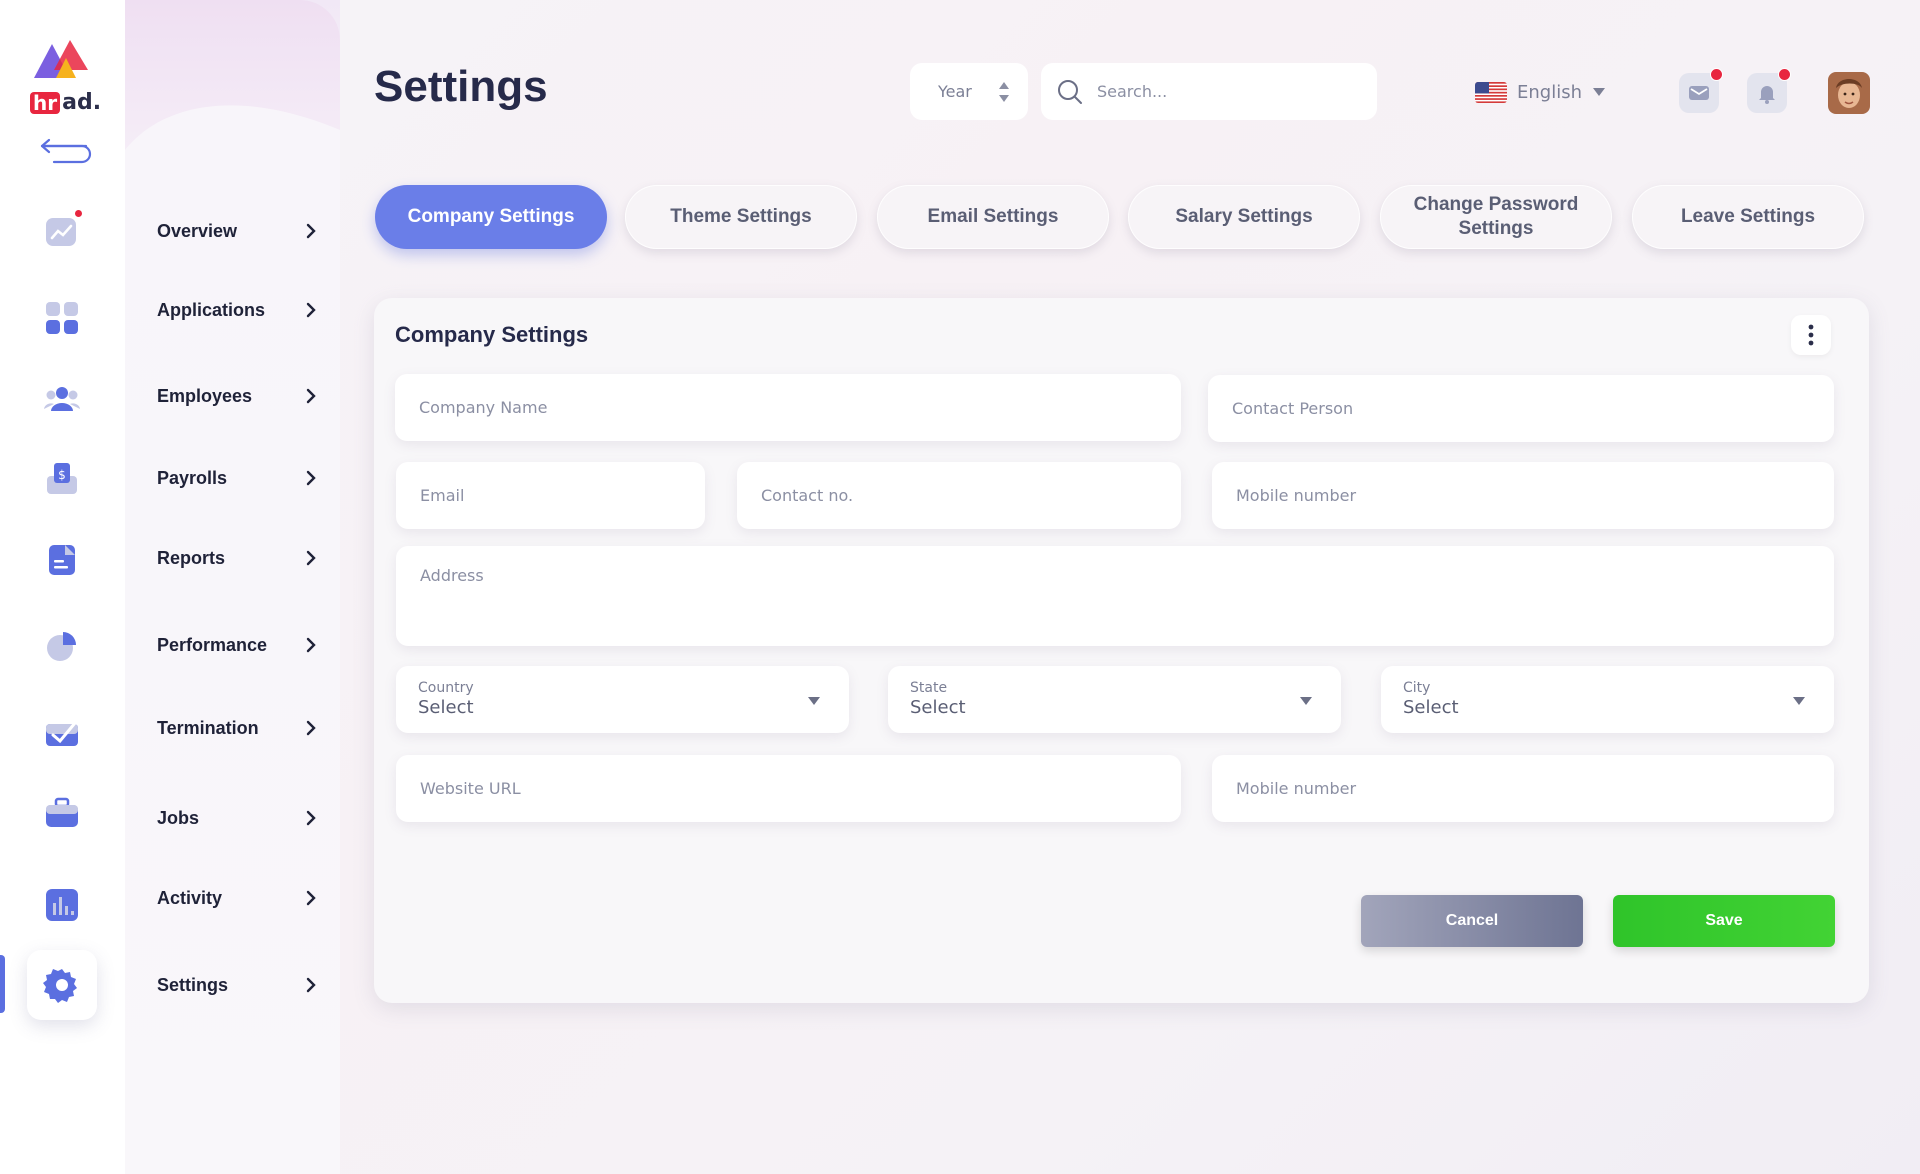  I want to click on sidebar-item-overview: Overview, so click(237, 231).